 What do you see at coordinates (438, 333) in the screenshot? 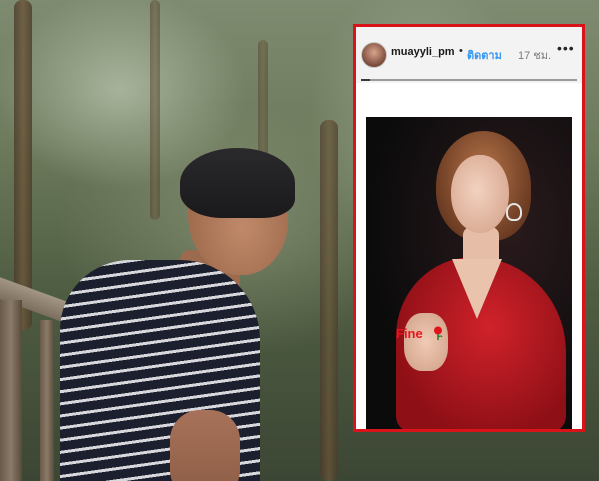
I see `rose-icon` at bounding box center [438, 333].